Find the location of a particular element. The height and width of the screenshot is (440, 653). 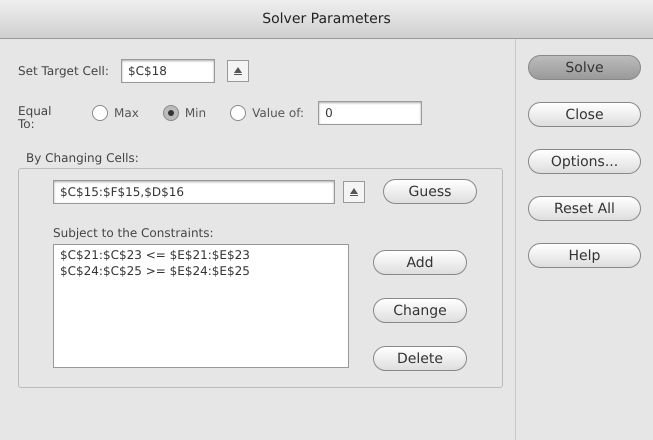

constraint-button: Add is located at coordinates (420, 262).